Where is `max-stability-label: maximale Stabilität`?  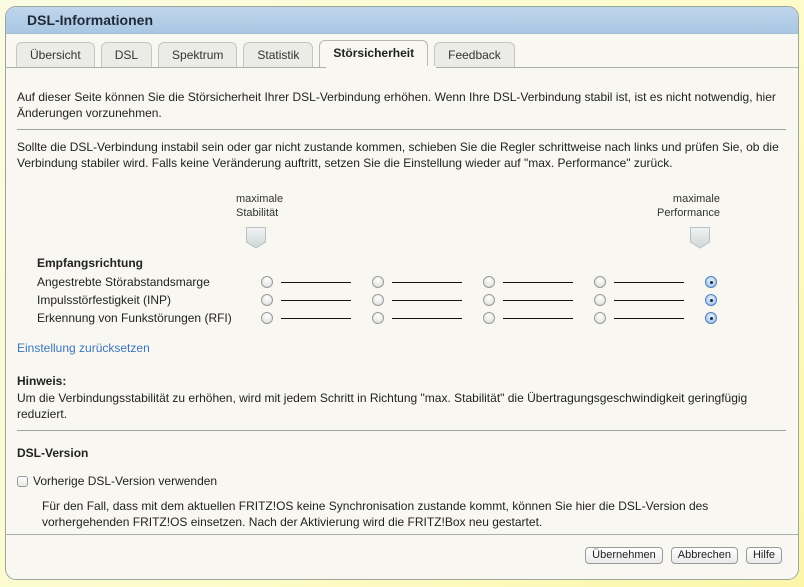
max-stability-label: maximale Stabilität is located at coordinates (260, 206).